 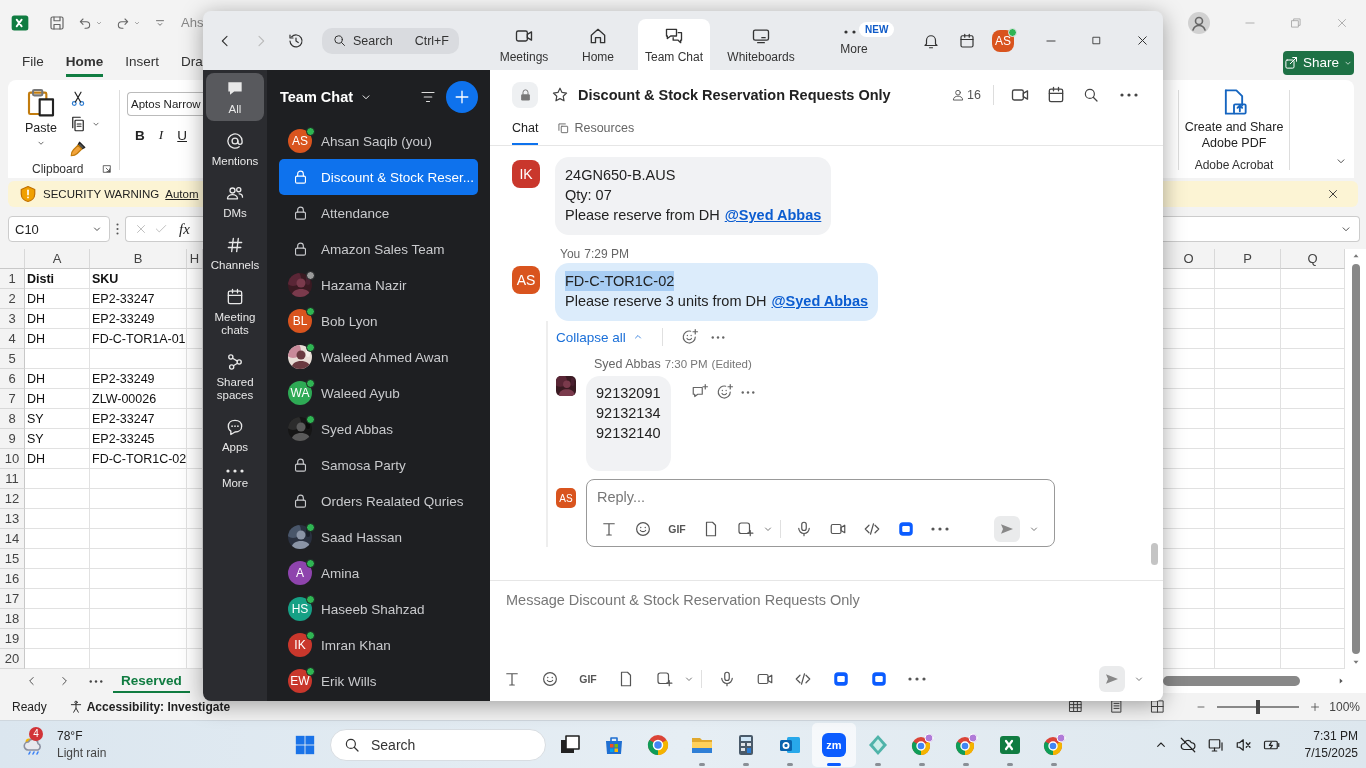 What do you see at coordinates (1189, 259) in the screenshot?
I see `column-header: O` at bounding box center [1189, 259].